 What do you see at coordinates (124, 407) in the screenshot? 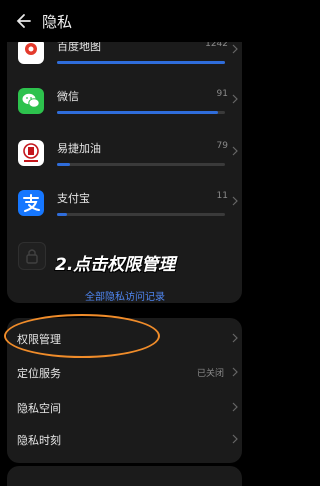
I see `settings-item-private-space: 隐私空间` at bounding box center [124, 407].